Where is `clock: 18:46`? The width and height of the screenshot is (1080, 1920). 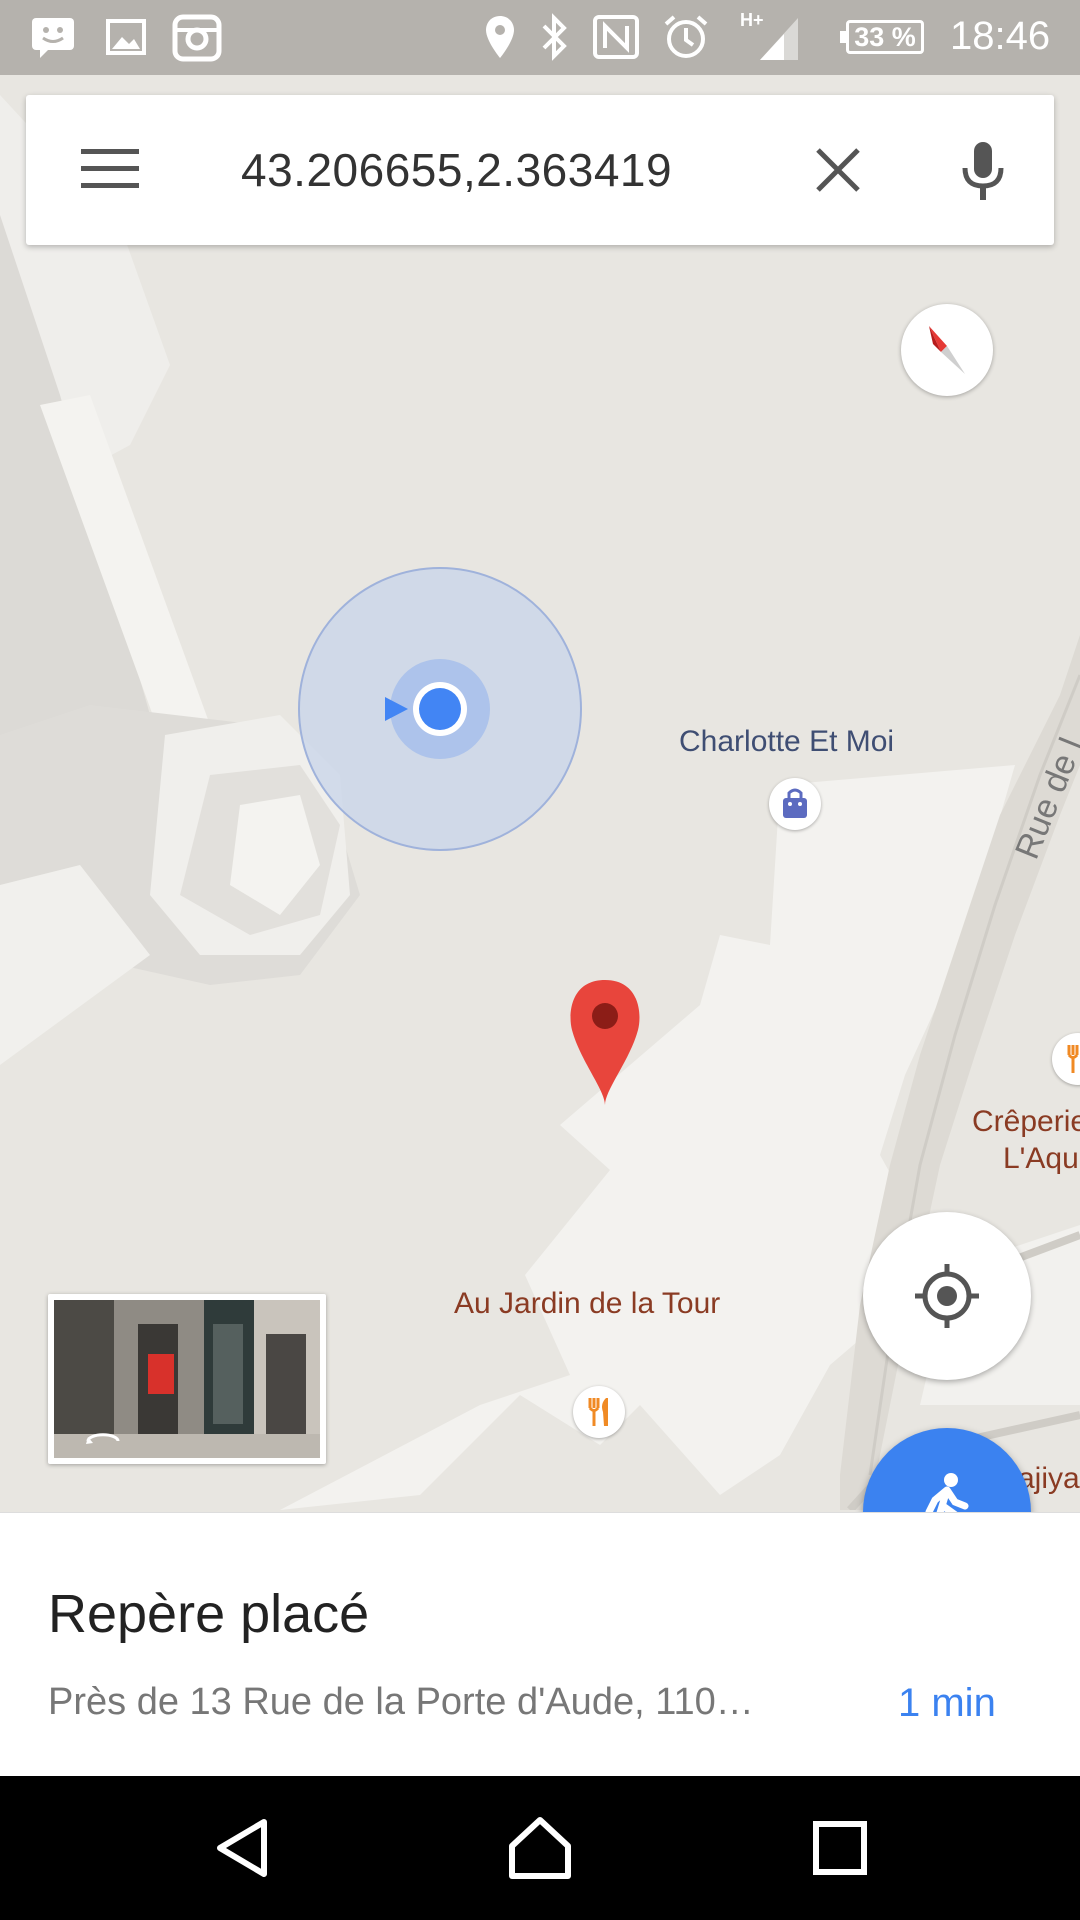 clock: 18:46 is located at coordinates (1000, 36).